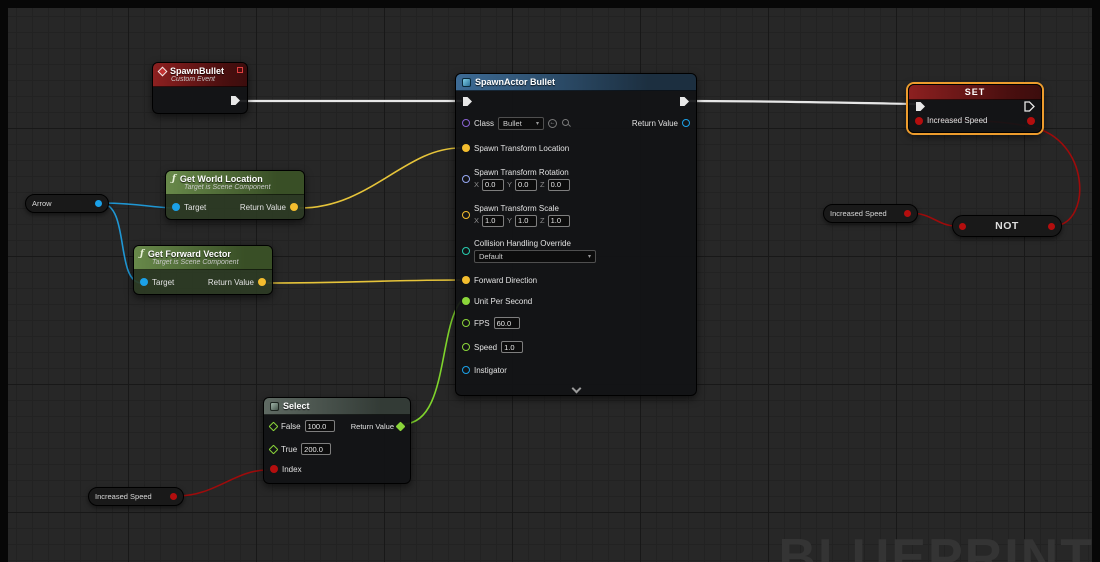 This screenshot has height=562, width=1100. I want to click on spawn-transform-location-pin, so click(466, 148).